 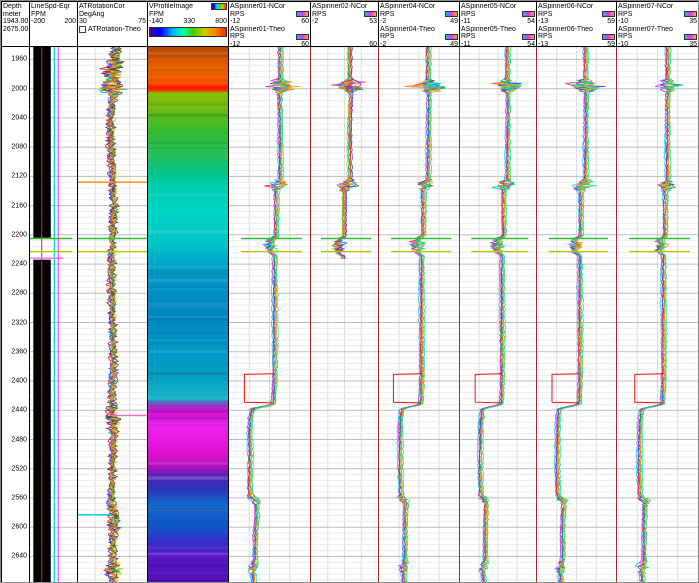 I want to click on curve-title: ASpinner05-Theo, so click(x=498, y=30).